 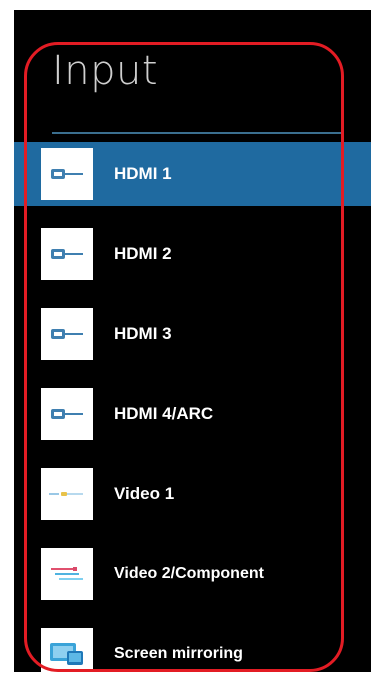 I want to click on page-title: Input, so click(x=105, y=71).